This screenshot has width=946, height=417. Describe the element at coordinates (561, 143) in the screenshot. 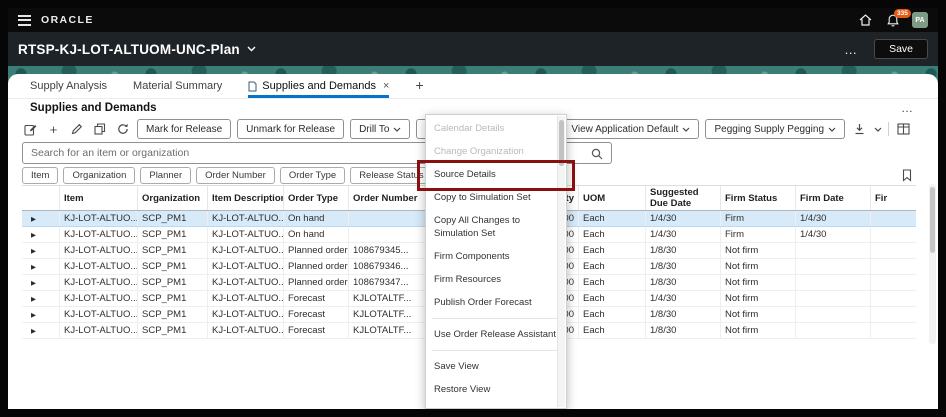

I see `menu-scrollbar-thumb` at that location.